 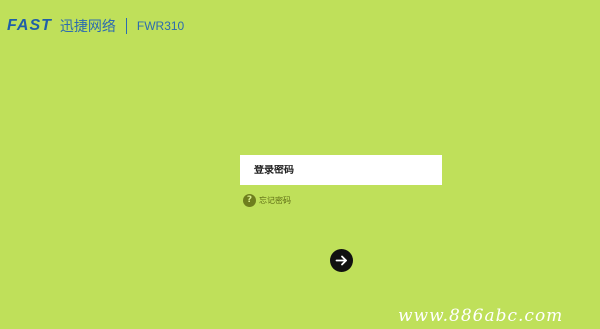 I want to click on model-name: FWR310, so click(x=160, y=26).